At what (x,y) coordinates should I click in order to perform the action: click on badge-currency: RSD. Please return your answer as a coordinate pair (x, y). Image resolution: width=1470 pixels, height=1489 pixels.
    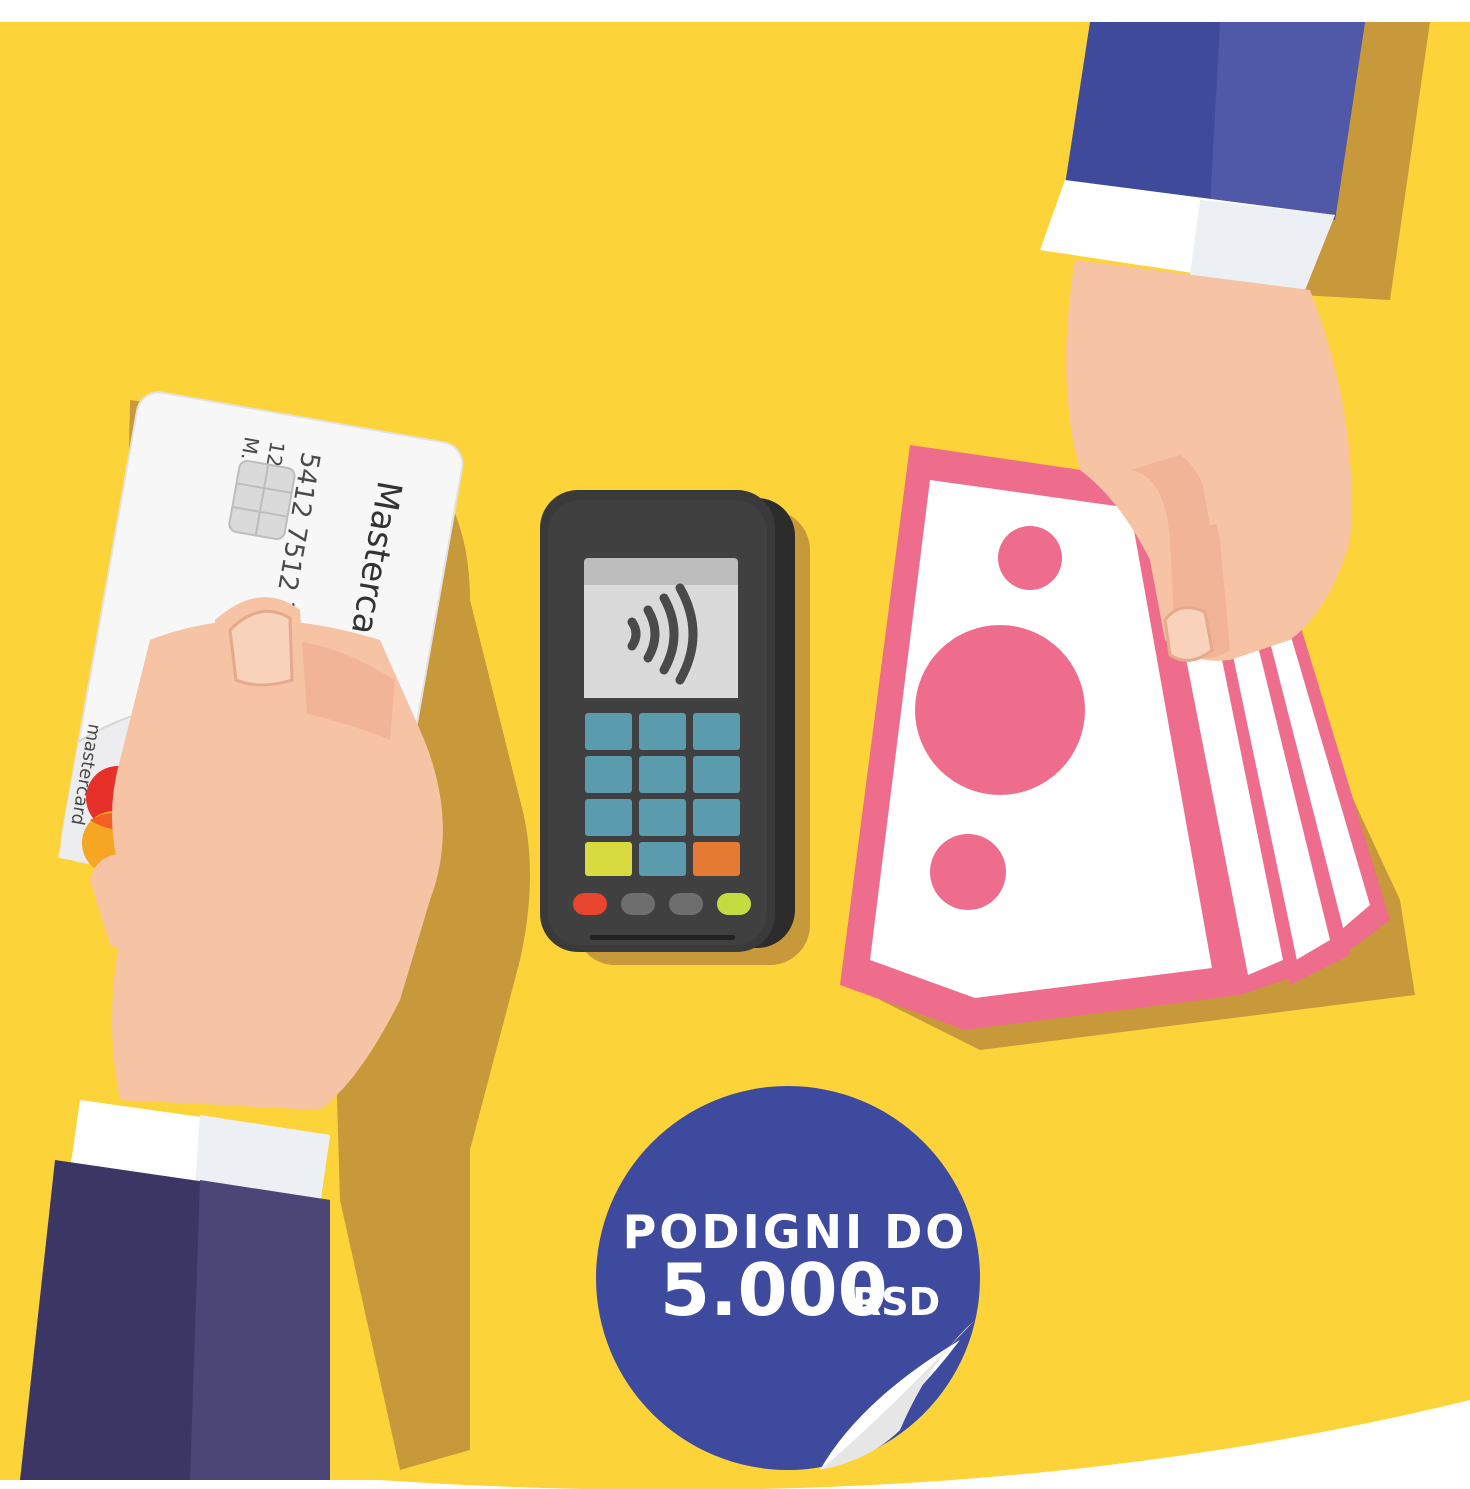
    Looking at the image, I should click on (896, 1302).